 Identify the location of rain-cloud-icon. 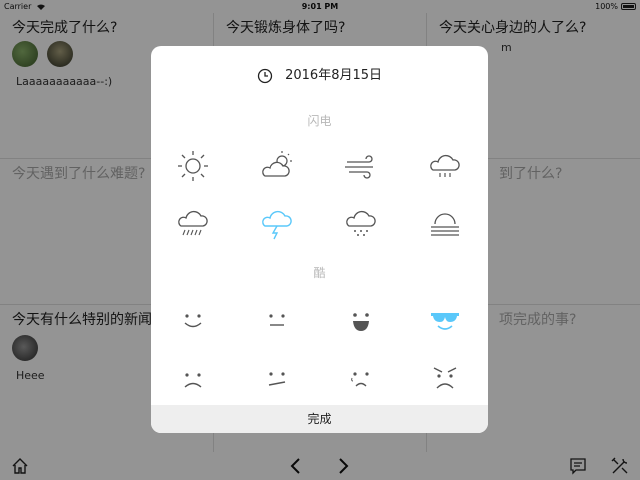
(445, 166).